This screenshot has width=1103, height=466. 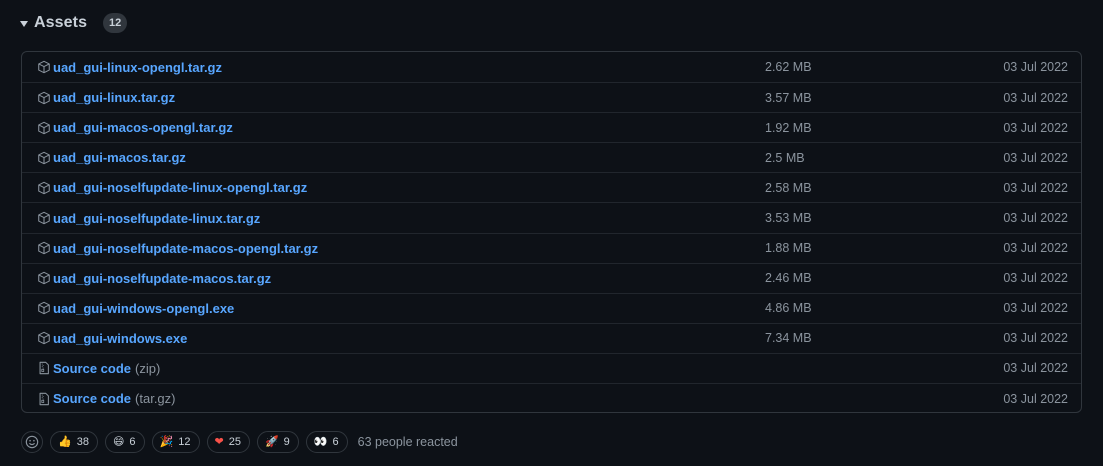 I want to click on add-reaction-button, so click(x=32, y=442).